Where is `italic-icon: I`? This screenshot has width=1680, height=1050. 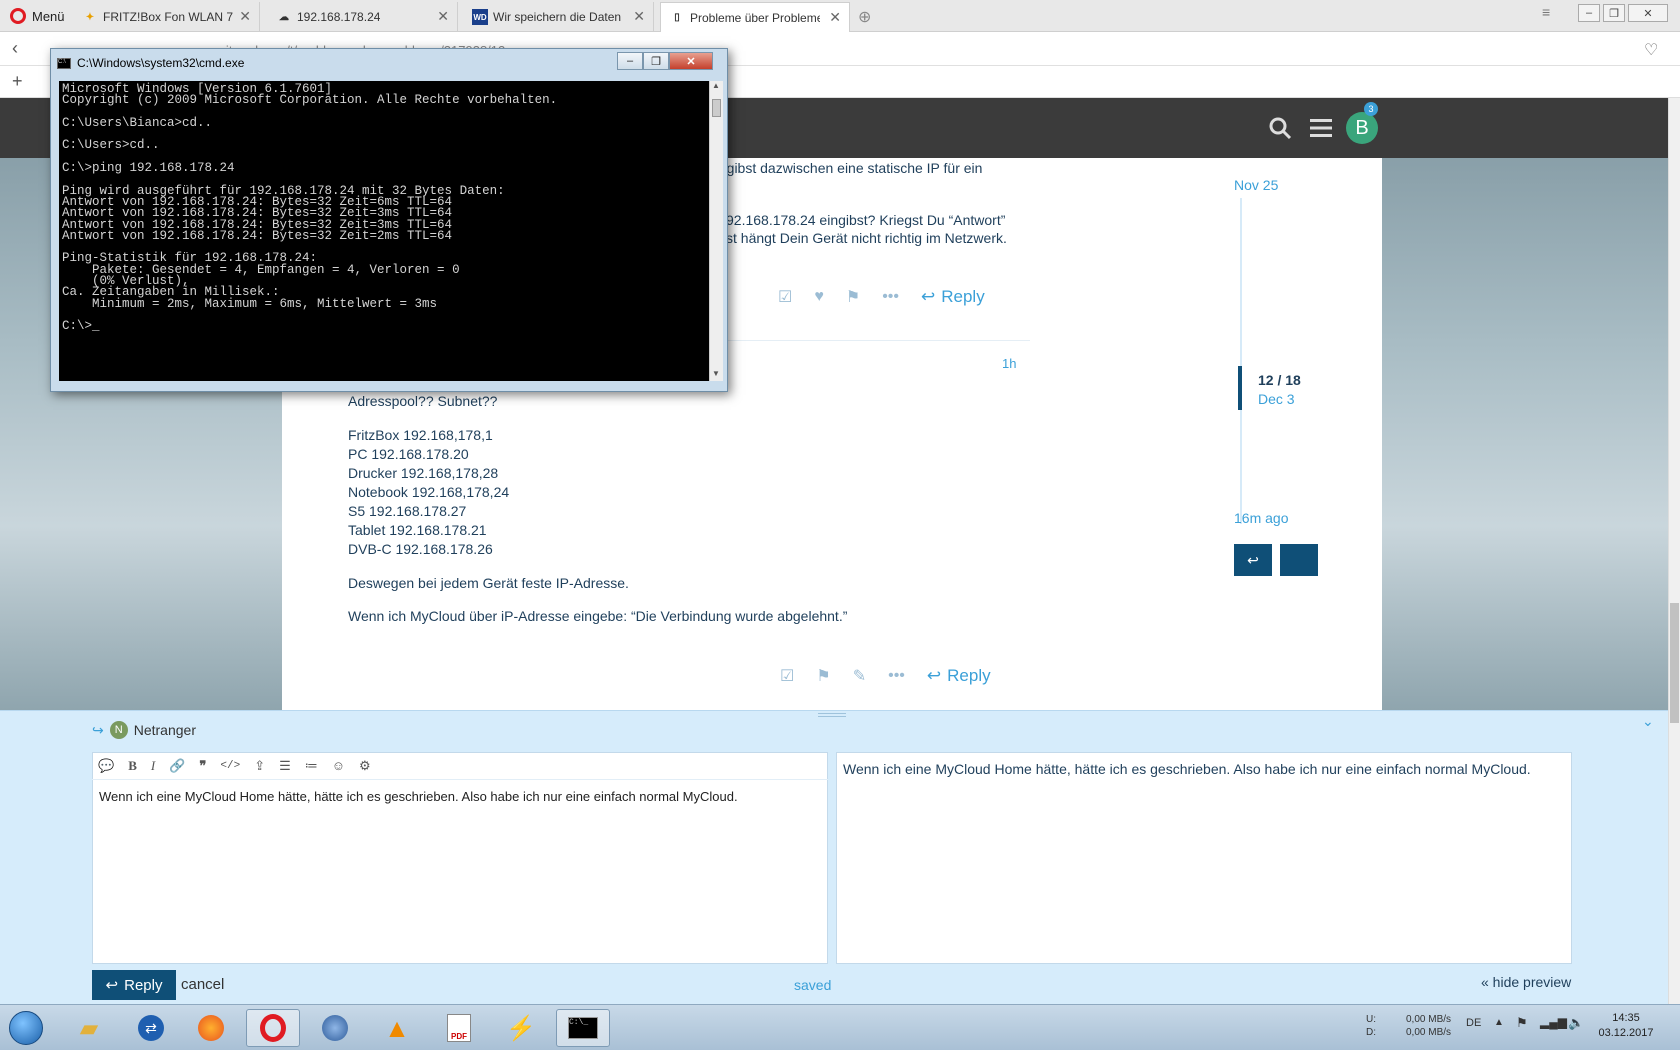 italic-icon: I is located at coordinates (153, 766).